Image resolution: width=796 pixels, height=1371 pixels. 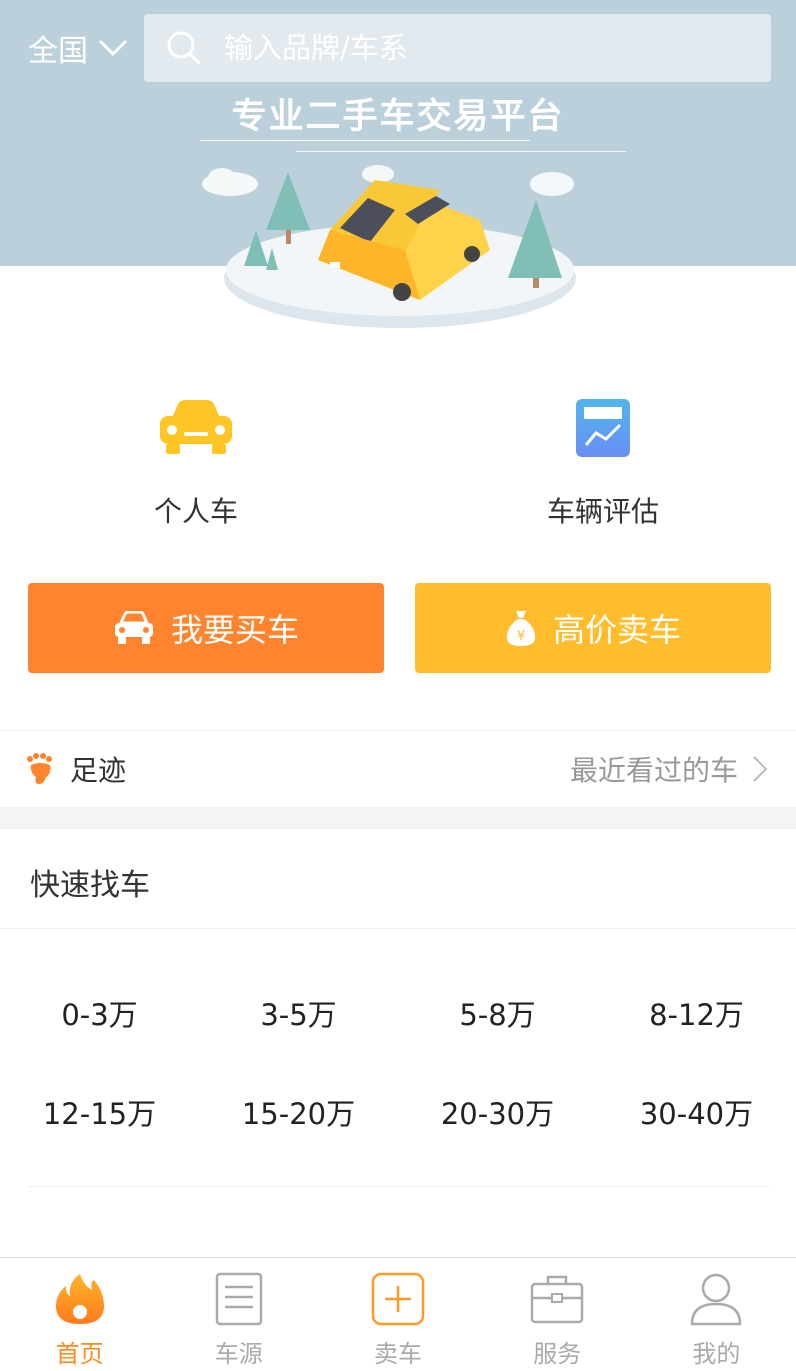 What do you see at coordinates (238, 1354) in the screenshot?
I see `nav-car-source-label: 车源` at bounding box center [238, 1354].